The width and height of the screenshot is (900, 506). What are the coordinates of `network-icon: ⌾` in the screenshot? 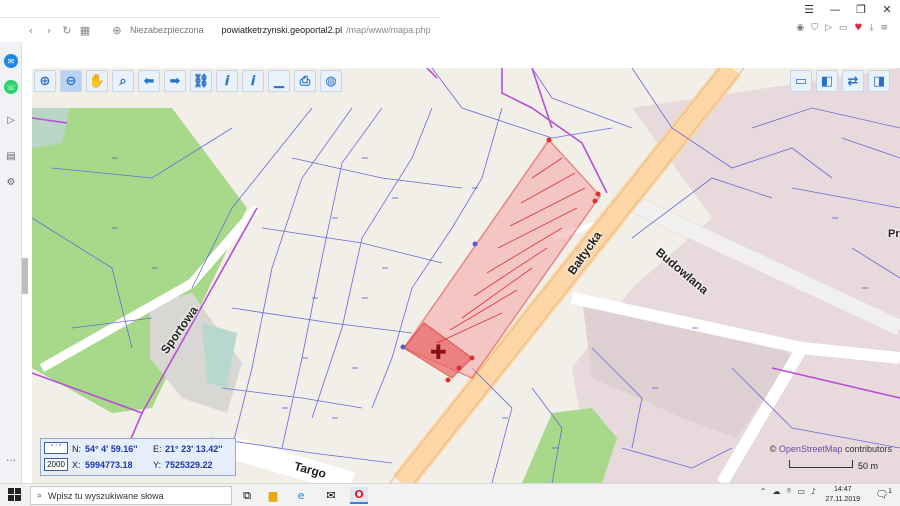 It's located at (789, 491).